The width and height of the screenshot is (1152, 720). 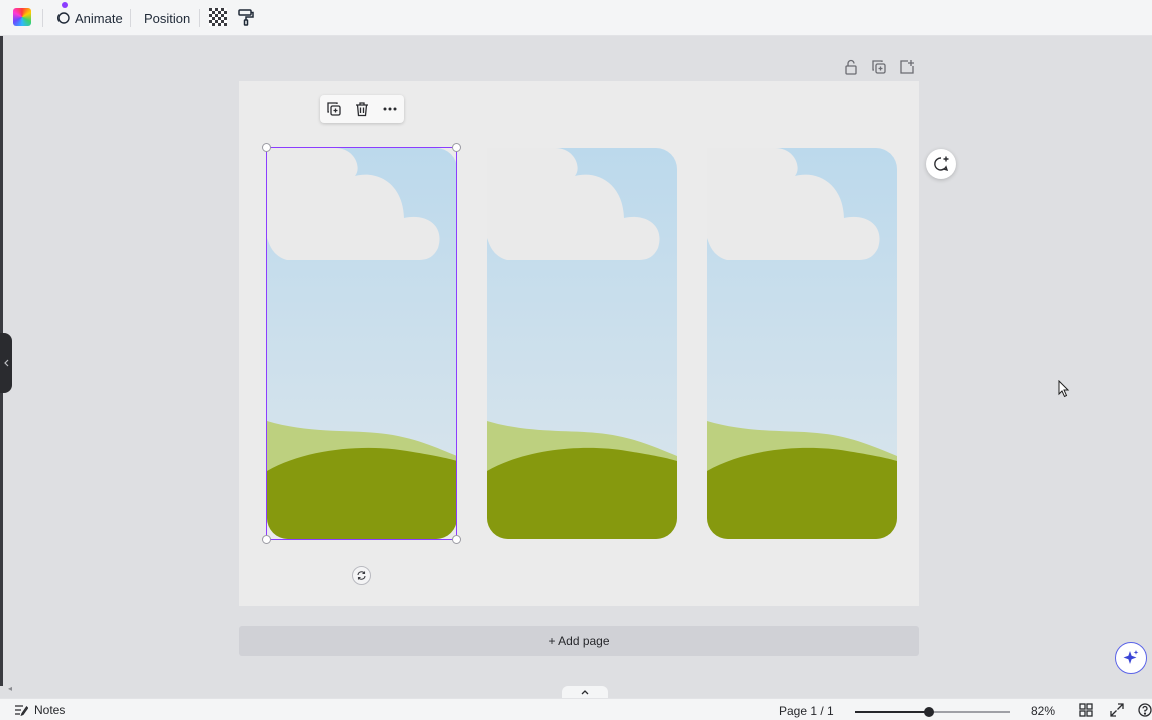 I want to click on help-icon, so click(x=1145, y=710).